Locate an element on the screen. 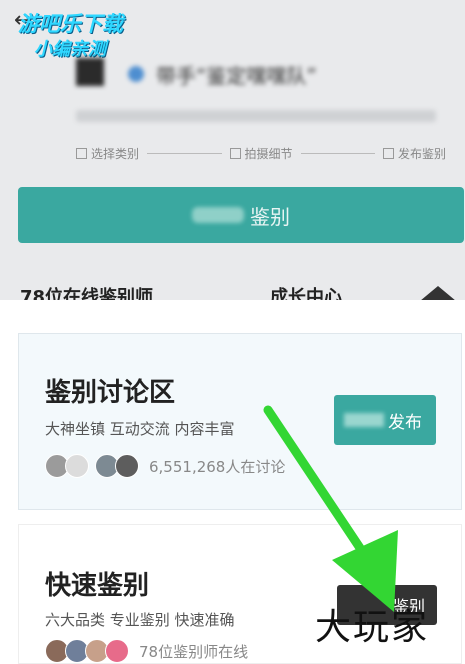  promo-banner: 带手“鉴定嘿嘿队” is located at coordinates (261, 76).